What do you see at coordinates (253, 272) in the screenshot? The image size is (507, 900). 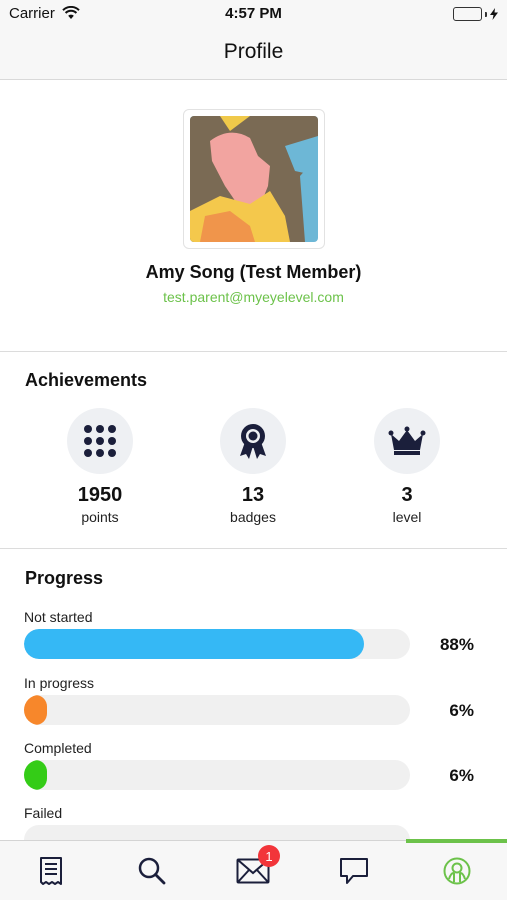 I see `profile-name: Amy Song (Test Member)` at bounding box center [253, 272].